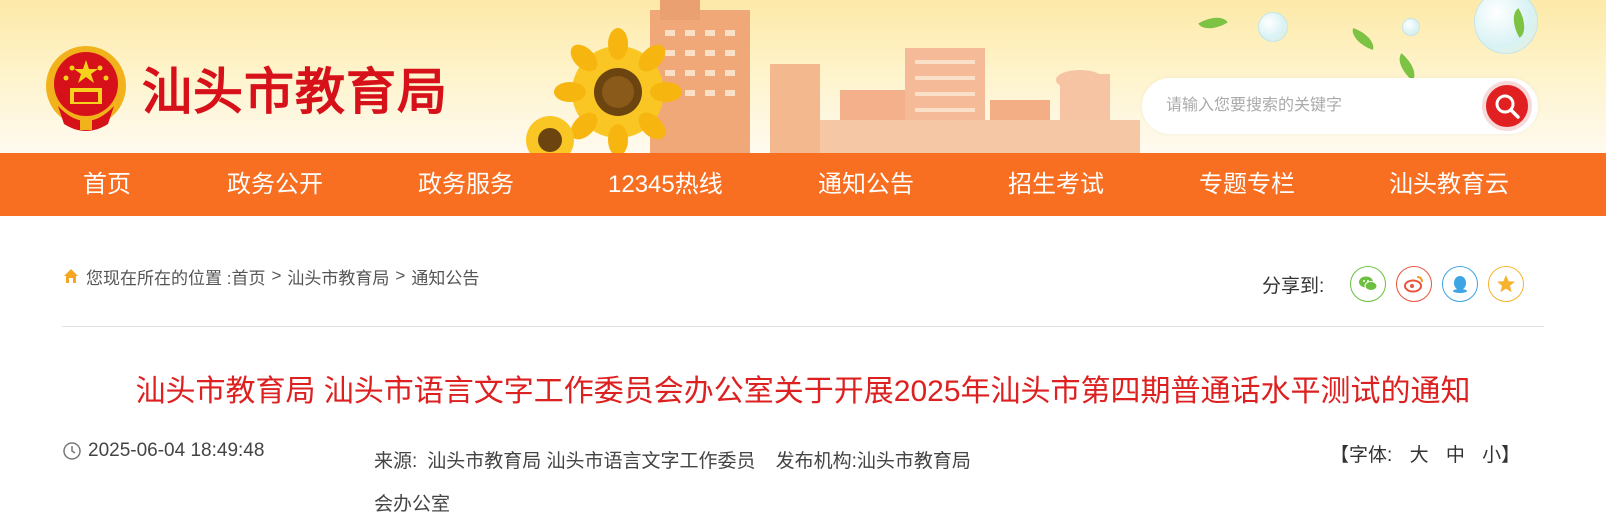 This screenshot has width=1606, height=516. What do you see at coordinates (1419, 455) in the screenshot?
I see `font-size-large-button: 大` at bounding box center [1419, 455].